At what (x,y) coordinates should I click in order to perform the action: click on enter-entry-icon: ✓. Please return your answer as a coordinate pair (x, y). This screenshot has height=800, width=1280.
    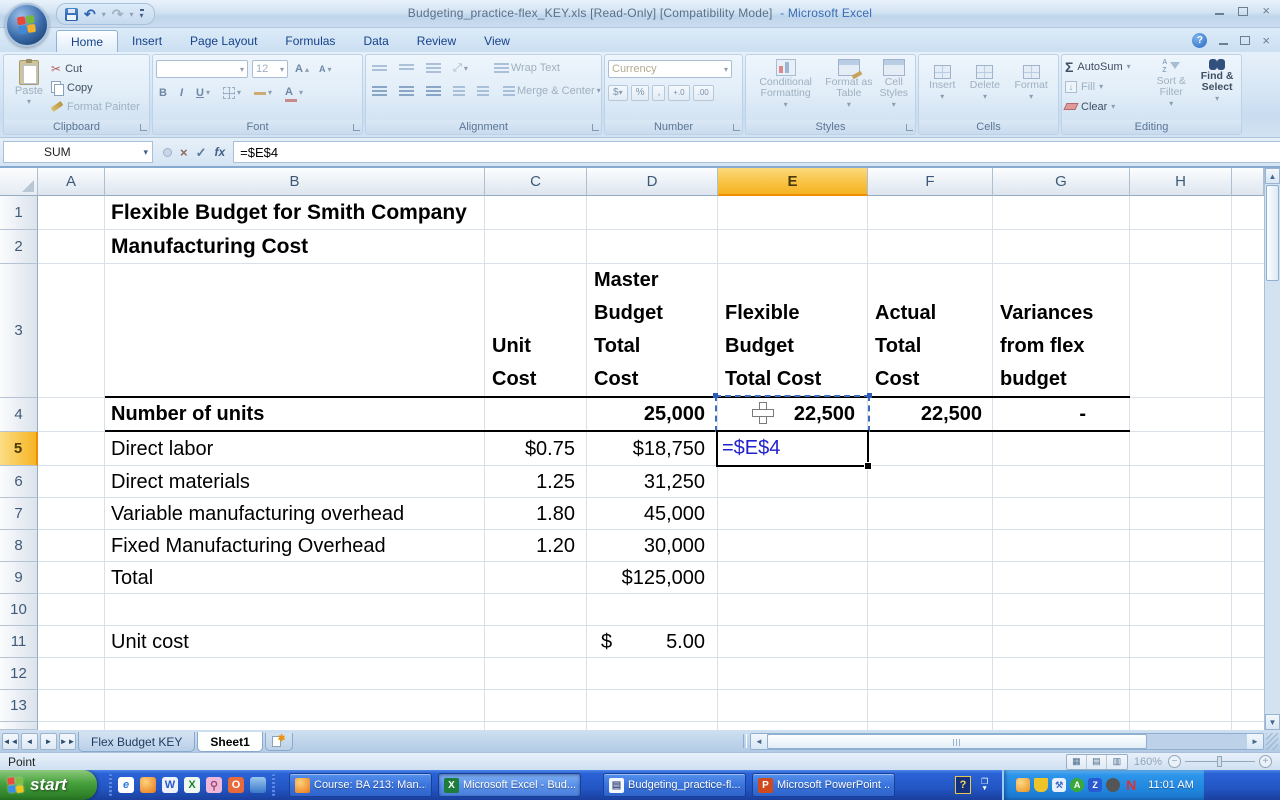
    Looking at the image, I should click on (201, 152).